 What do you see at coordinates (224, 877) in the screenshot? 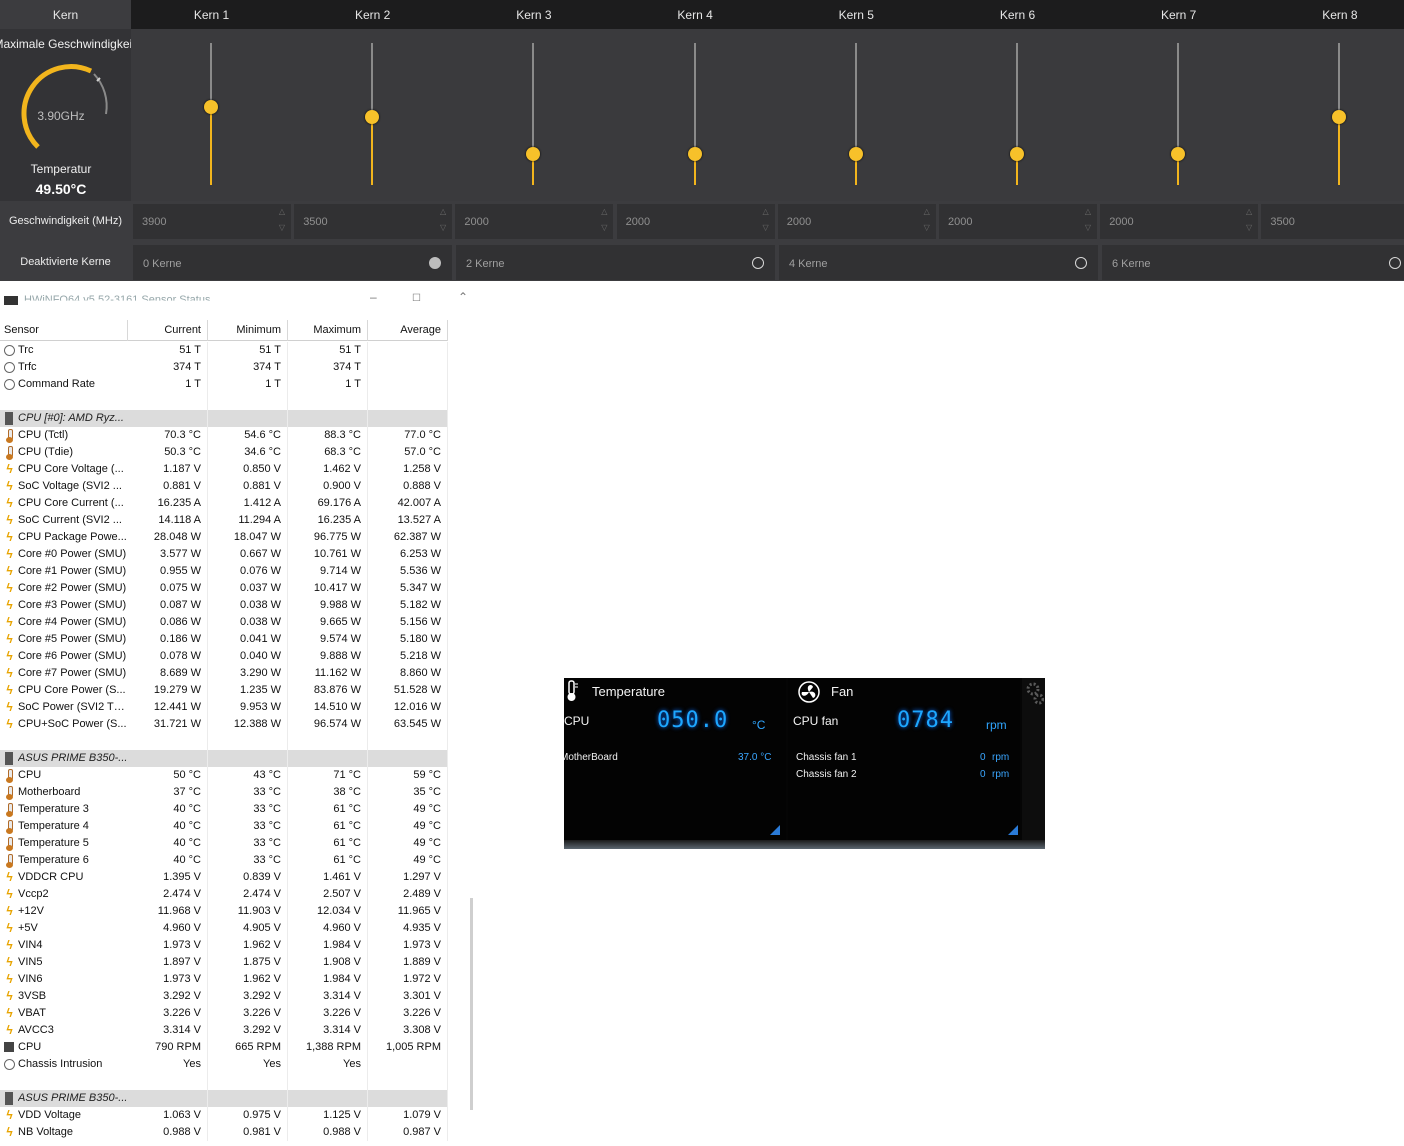
I see `table-row: ϟ VDDCR CPU 1.395 V 0.839 V 1.461 V 1.297 V` at bounding box center [224, 877].